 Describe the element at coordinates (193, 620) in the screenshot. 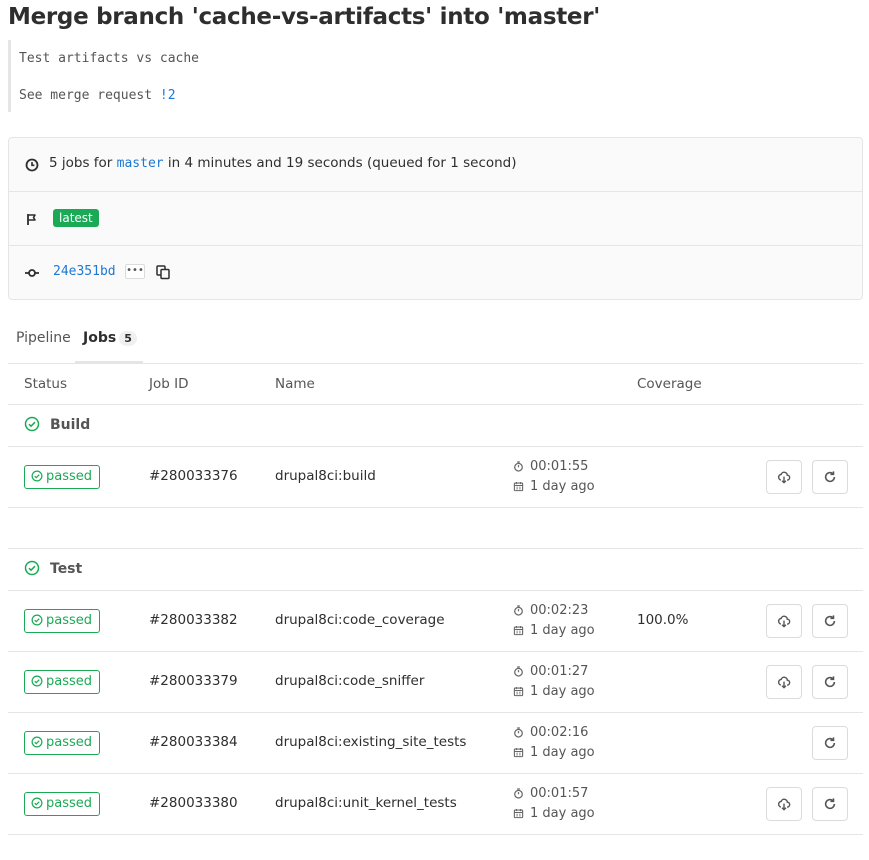

I see `job-id-link: #280033382` at that location.